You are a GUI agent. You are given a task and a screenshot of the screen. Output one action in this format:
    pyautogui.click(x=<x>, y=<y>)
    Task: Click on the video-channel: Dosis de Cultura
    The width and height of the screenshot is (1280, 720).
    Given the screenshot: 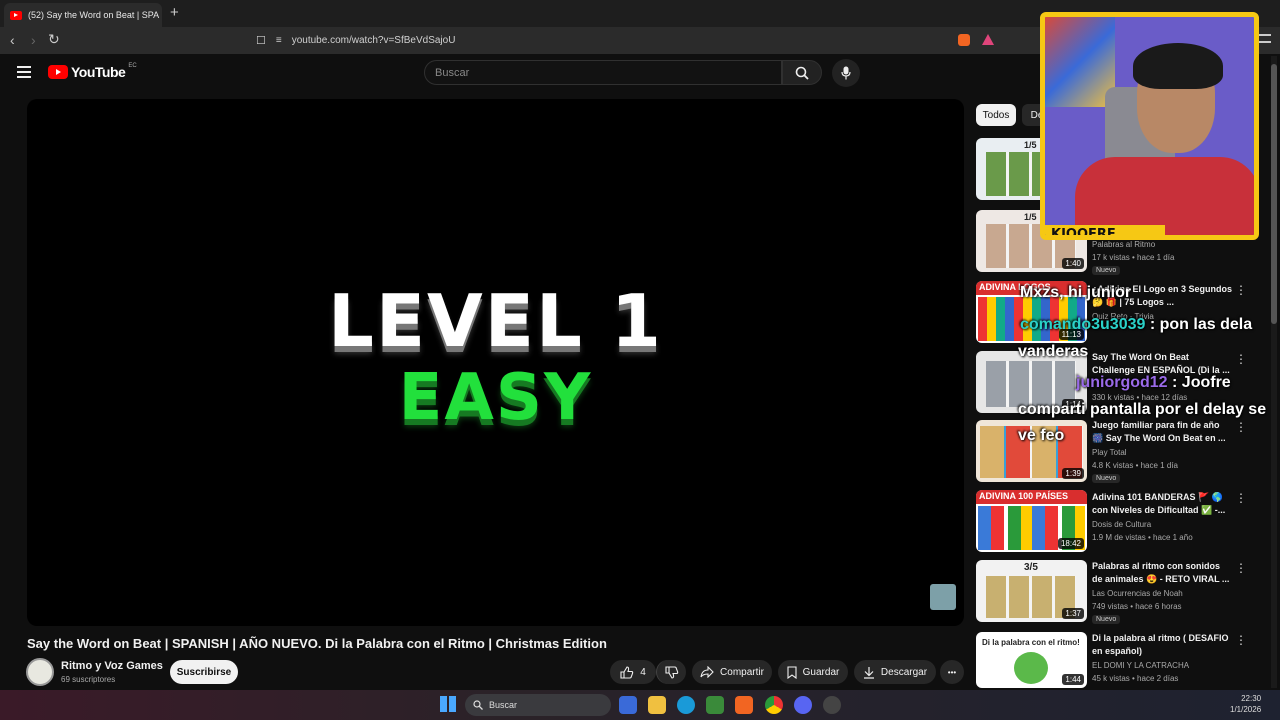 What is the action you would take?
    pyautogui.click(x=1121, y=524)
    